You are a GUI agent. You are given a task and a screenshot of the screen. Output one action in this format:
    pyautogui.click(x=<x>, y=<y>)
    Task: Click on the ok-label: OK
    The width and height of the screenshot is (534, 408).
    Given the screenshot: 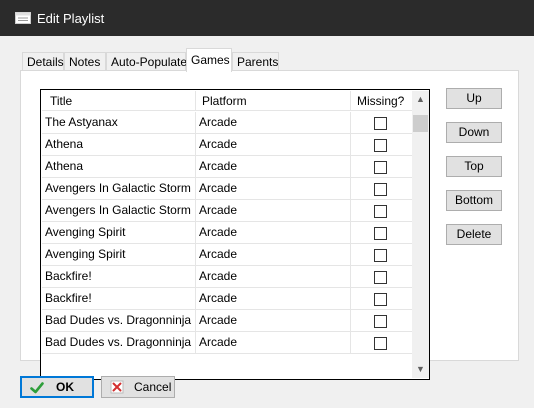 What is the action you would take?
    pyautogui.click(x=65, y=387)
    